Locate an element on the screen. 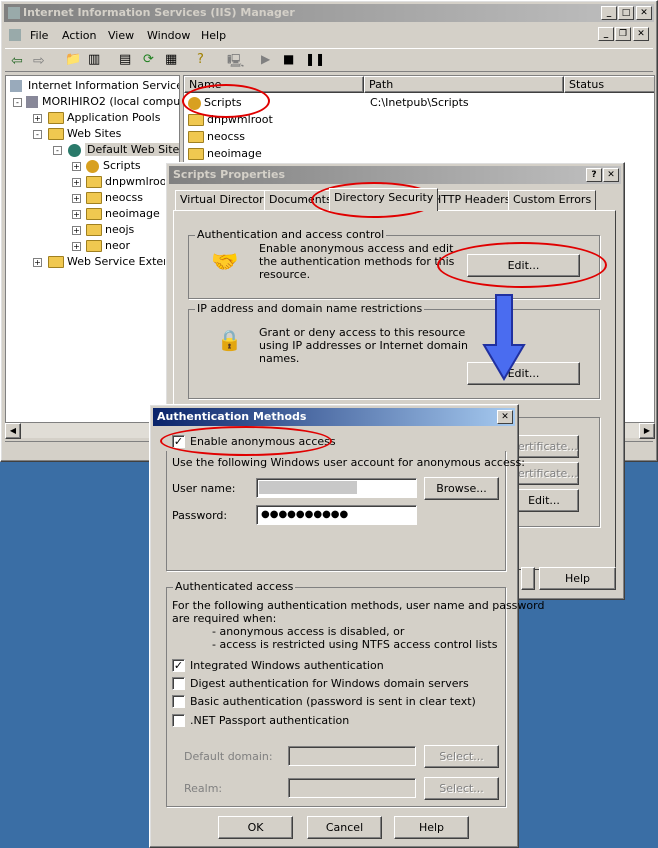  passport-label: .NET Passport authentication is located at coordinates (269, 720).